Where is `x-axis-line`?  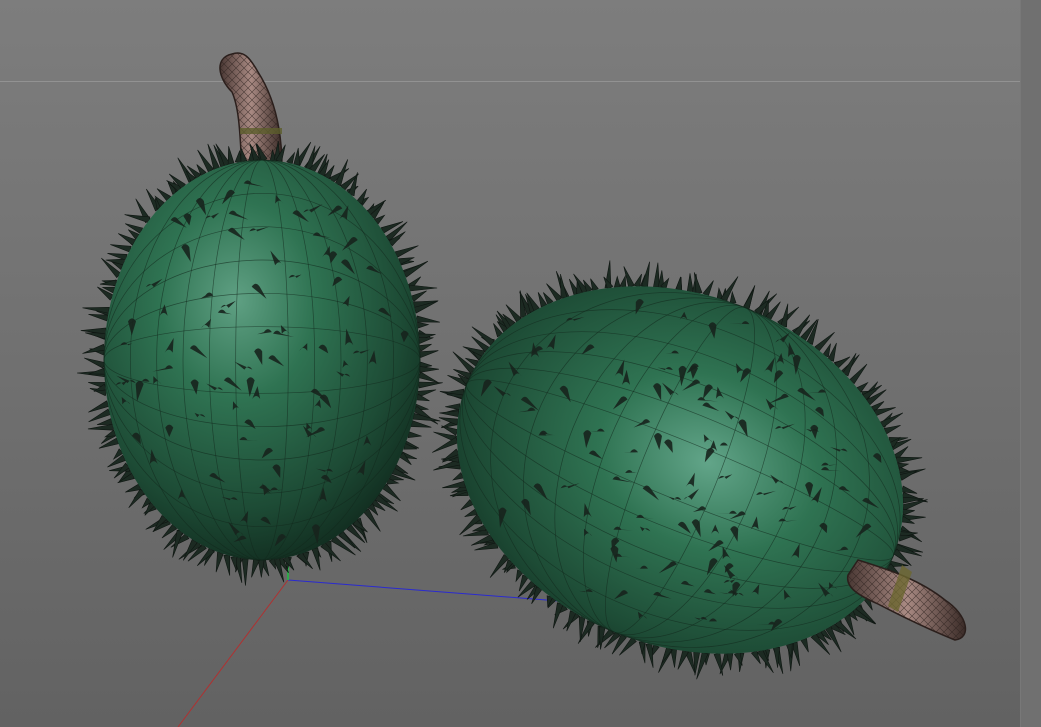 x-axis-line is located at coordinates (233, 653).